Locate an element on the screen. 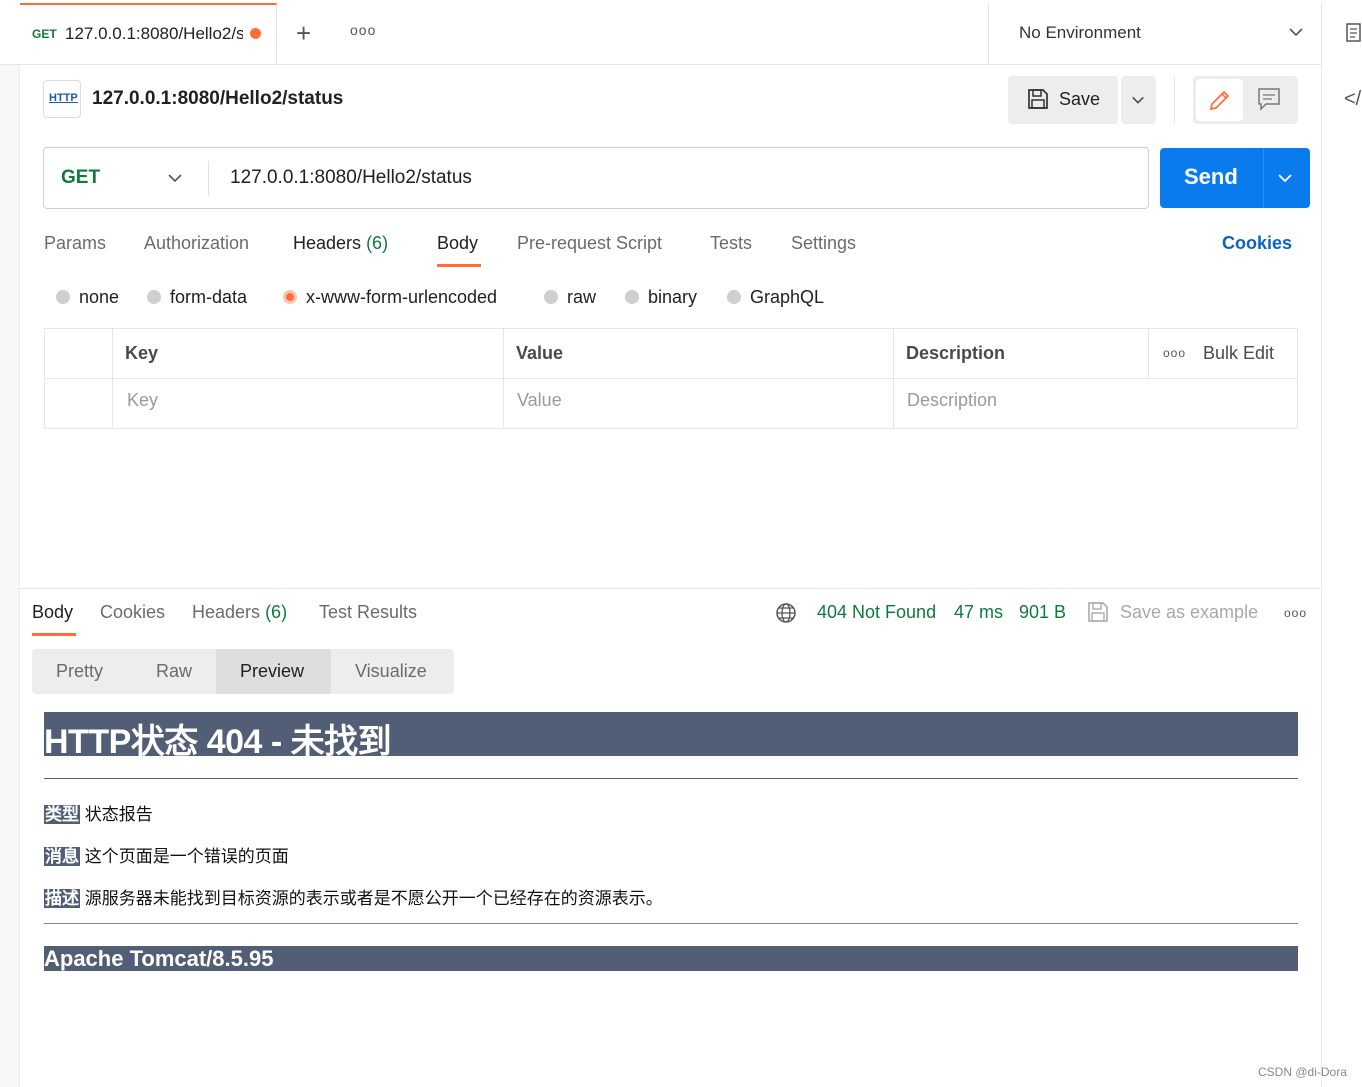  preview-row-text: 这个页面是一个错误的页面 is located at coordinates (186, 856).